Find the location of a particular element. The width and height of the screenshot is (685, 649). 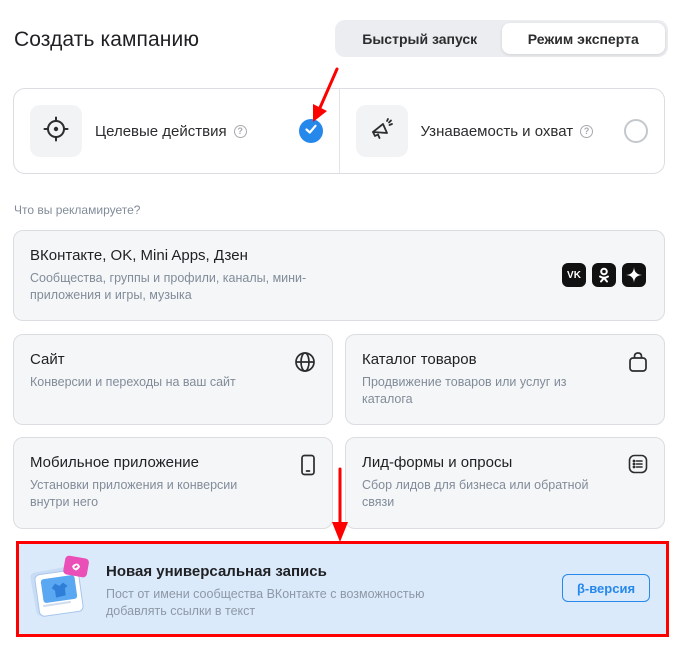

goal-awareness-reach: Узнаваемость и охват ? is located at coordinates (501, 131).